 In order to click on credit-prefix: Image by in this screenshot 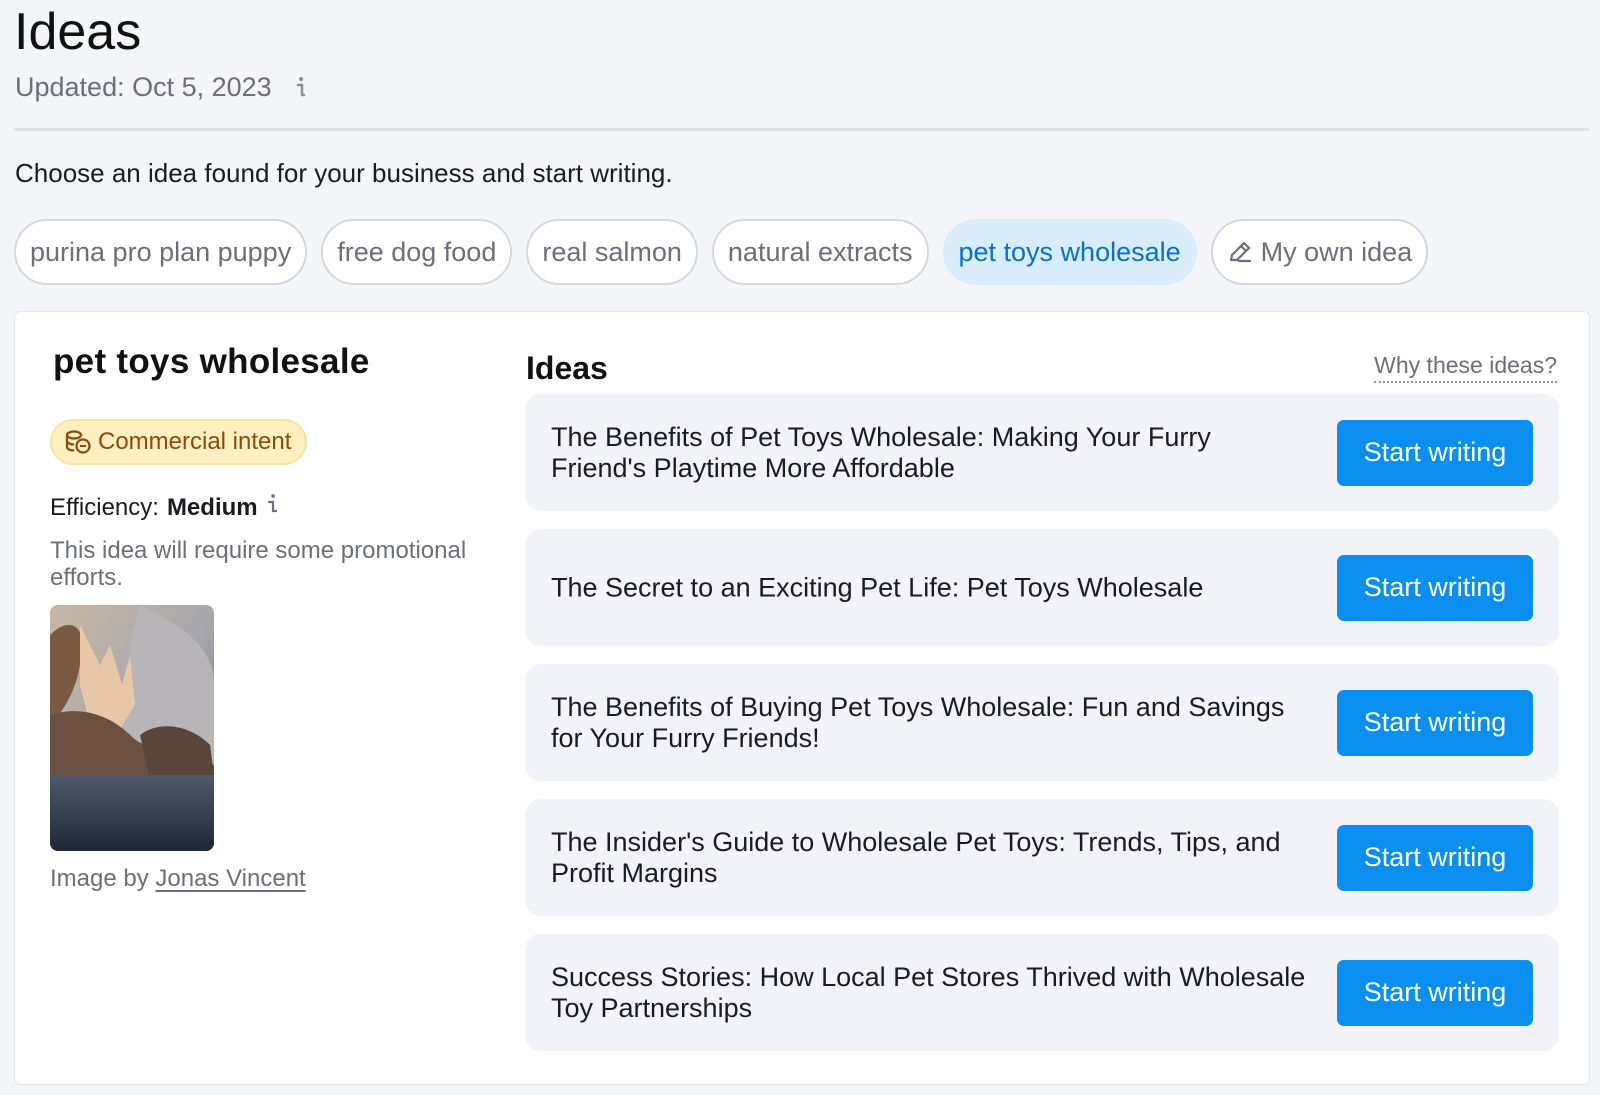, I will do `click(99, 878)`.